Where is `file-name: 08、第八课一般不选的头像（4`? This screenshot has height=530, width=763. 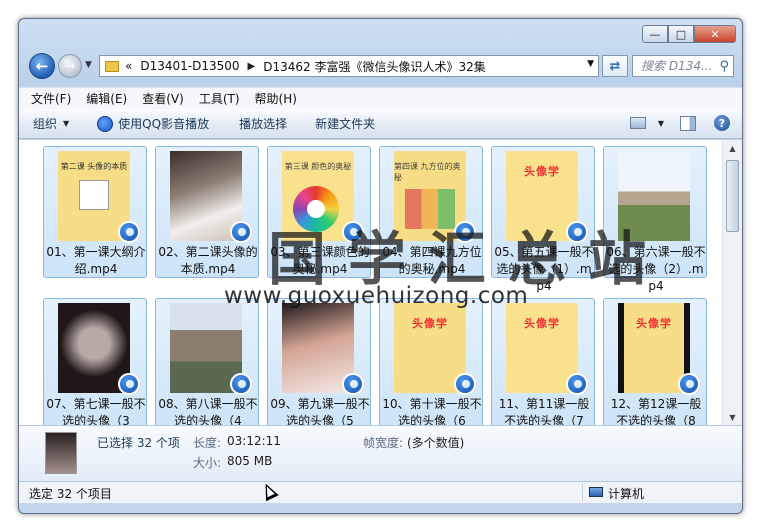
file-name: 08、第八课一般不选的头像（4 is located at coordinates (208, 411).